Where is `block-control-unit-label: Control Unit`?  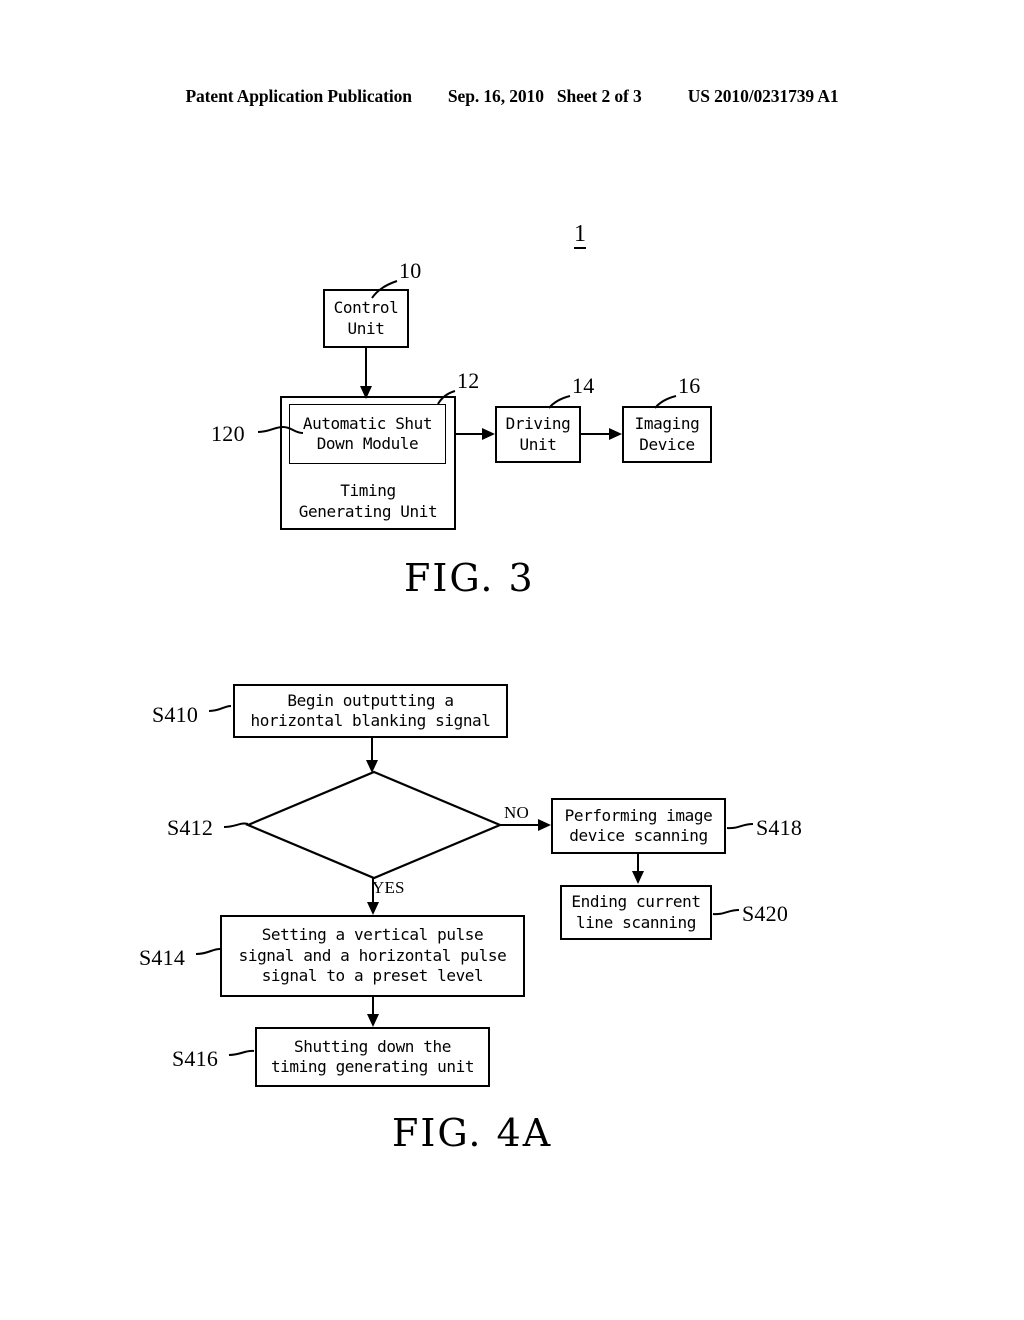 block-control-unit-label: Control Unit is located at coordinates (366, 318).